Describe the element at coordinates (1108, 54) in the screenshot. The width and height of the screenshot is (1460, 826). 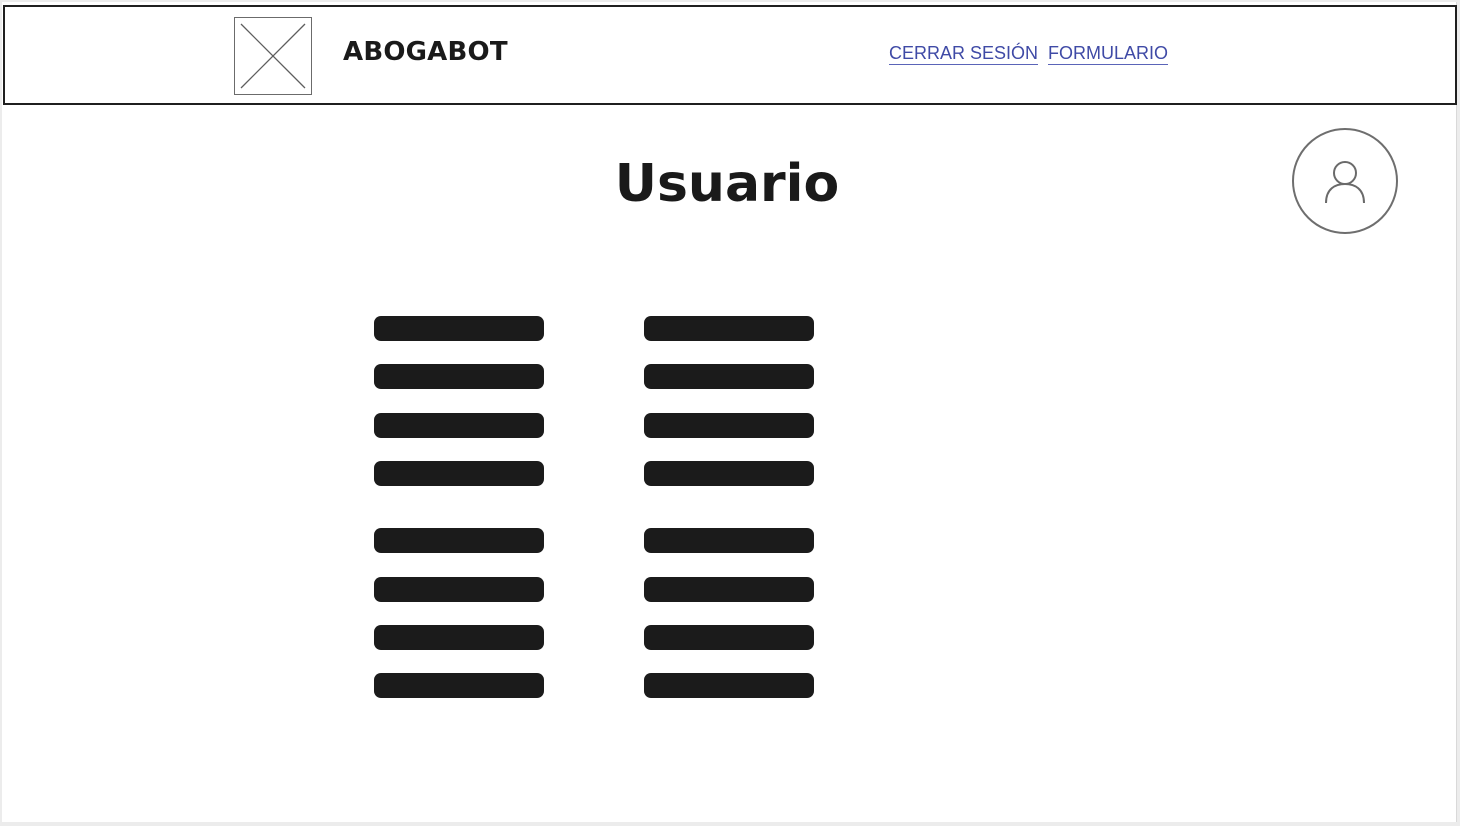
I see `form-link: FORMULARIO` at that location.